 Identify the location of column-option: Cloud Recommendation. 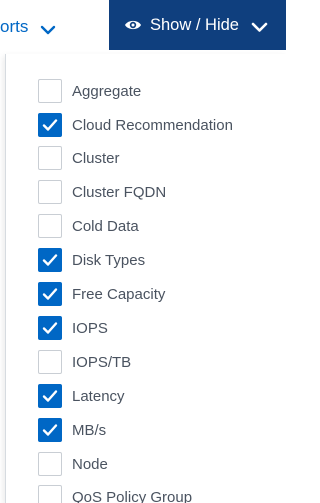
(135, 125).